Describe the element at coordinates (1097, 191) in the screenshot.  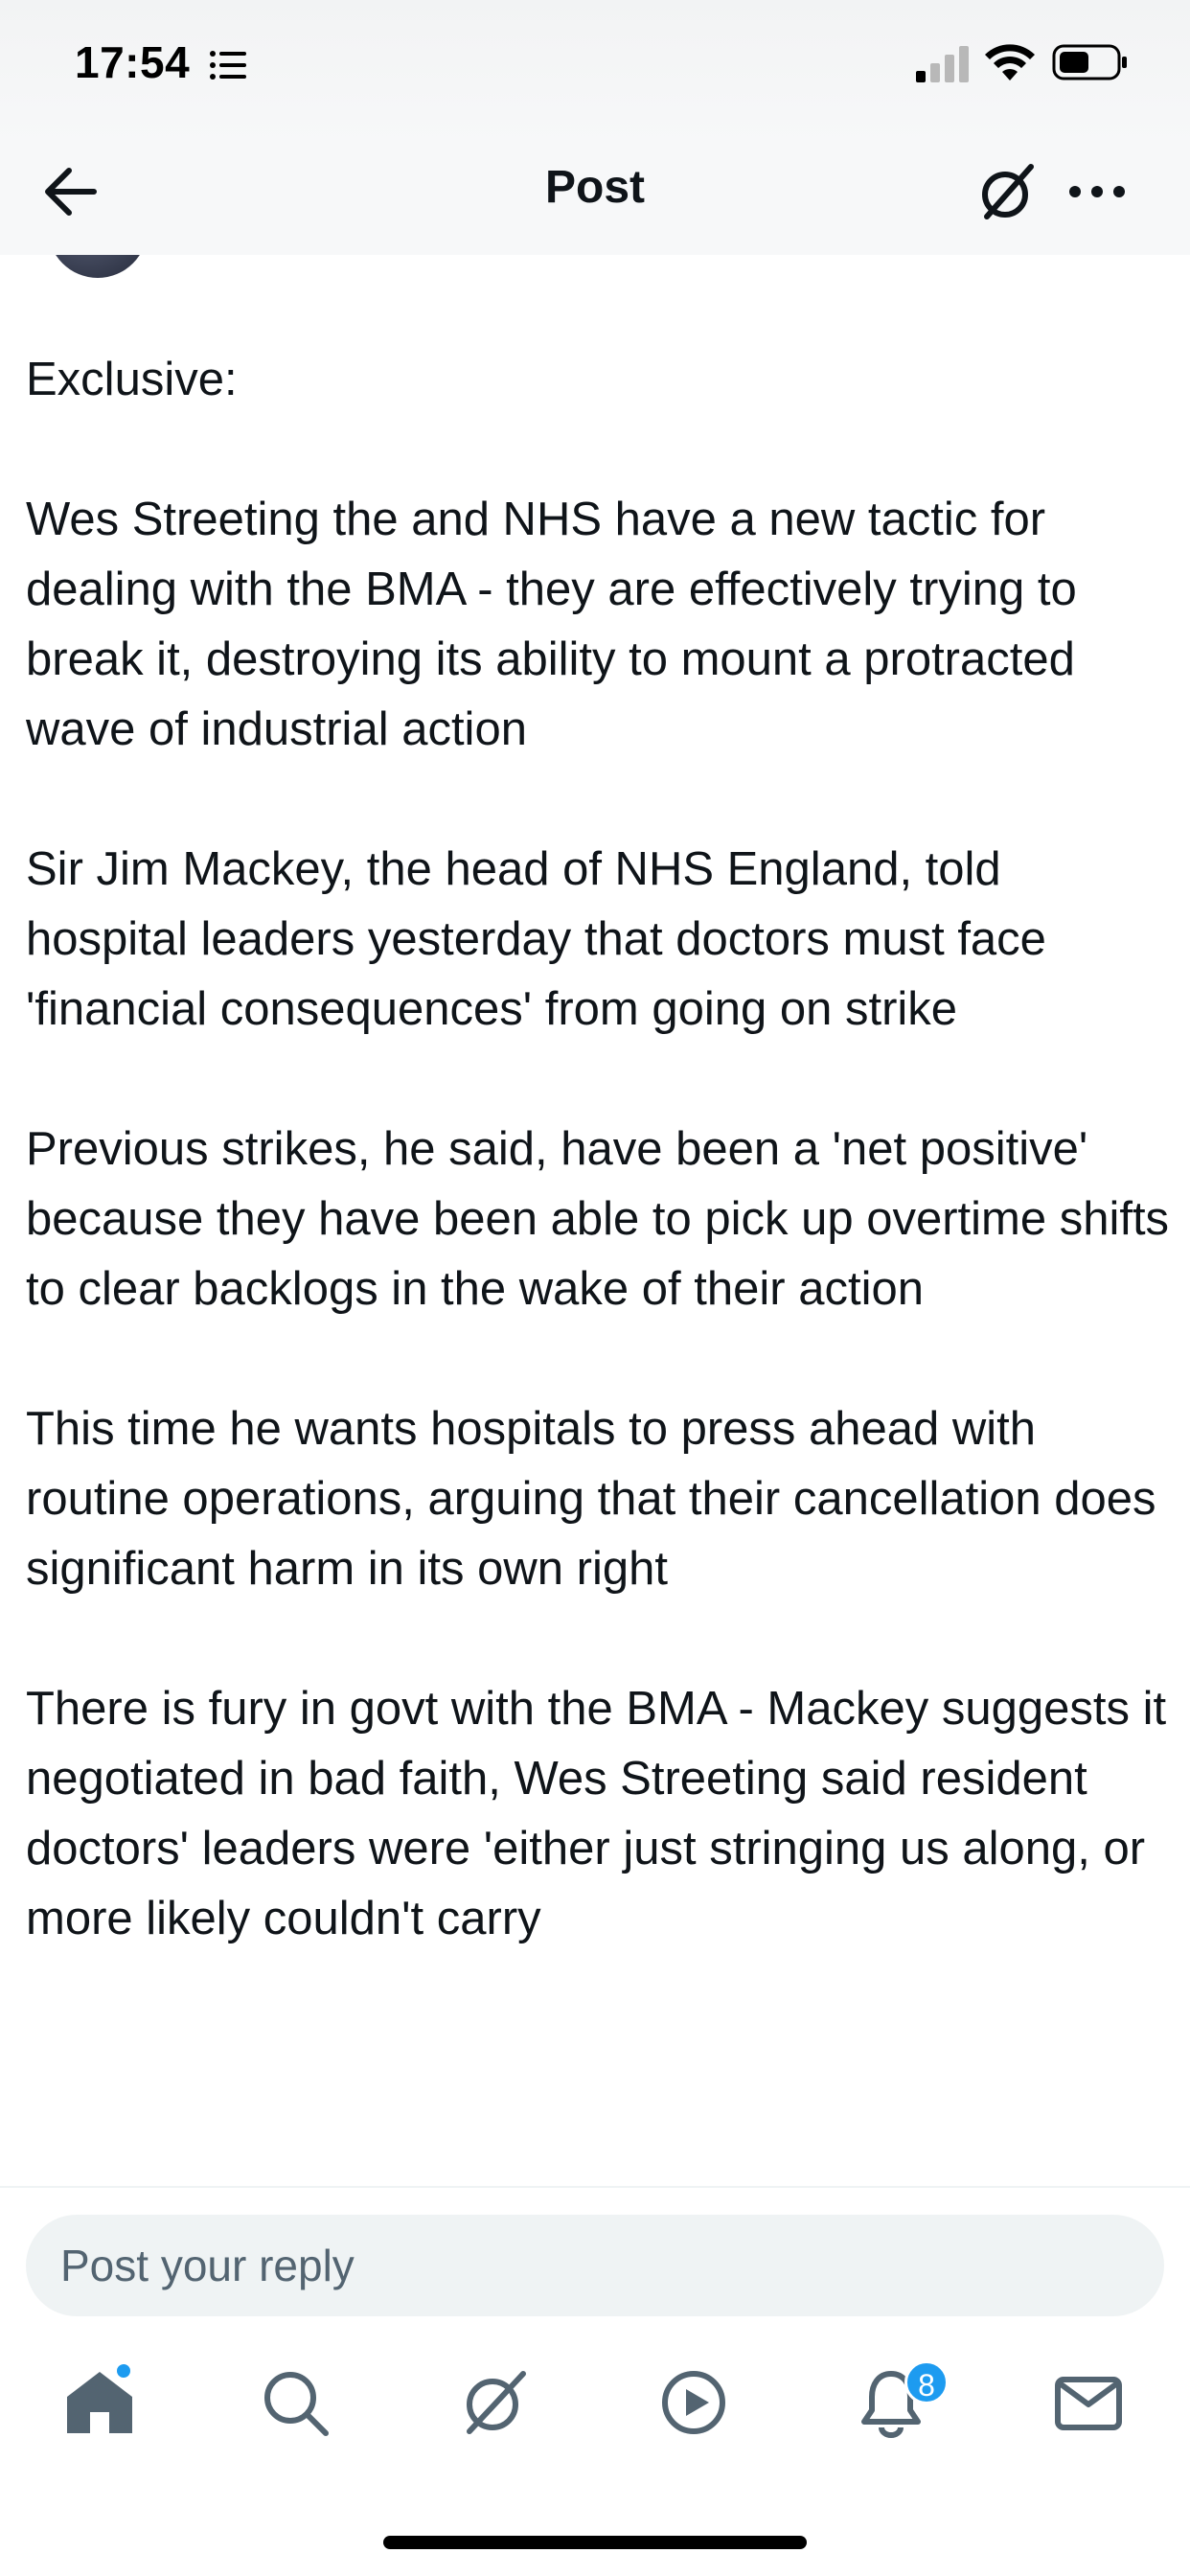
I see `more-icon` at that location.